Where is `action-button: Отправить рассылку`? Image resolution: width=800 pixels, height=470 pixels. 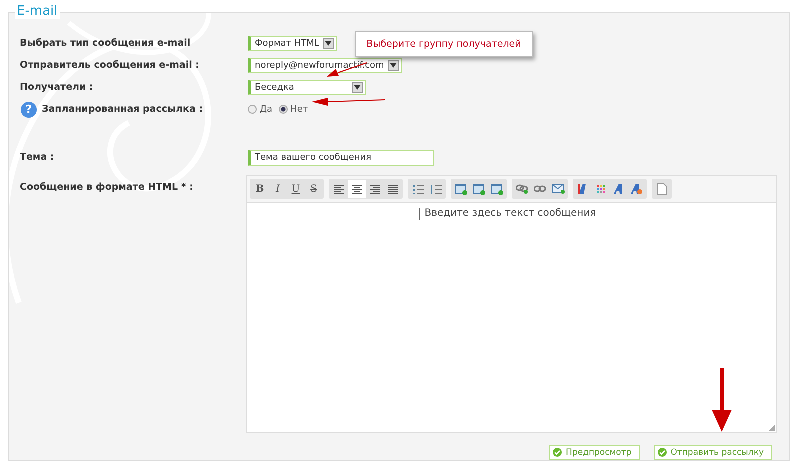 action-button: Отправить рассылку is located at coordinates (713, 452).